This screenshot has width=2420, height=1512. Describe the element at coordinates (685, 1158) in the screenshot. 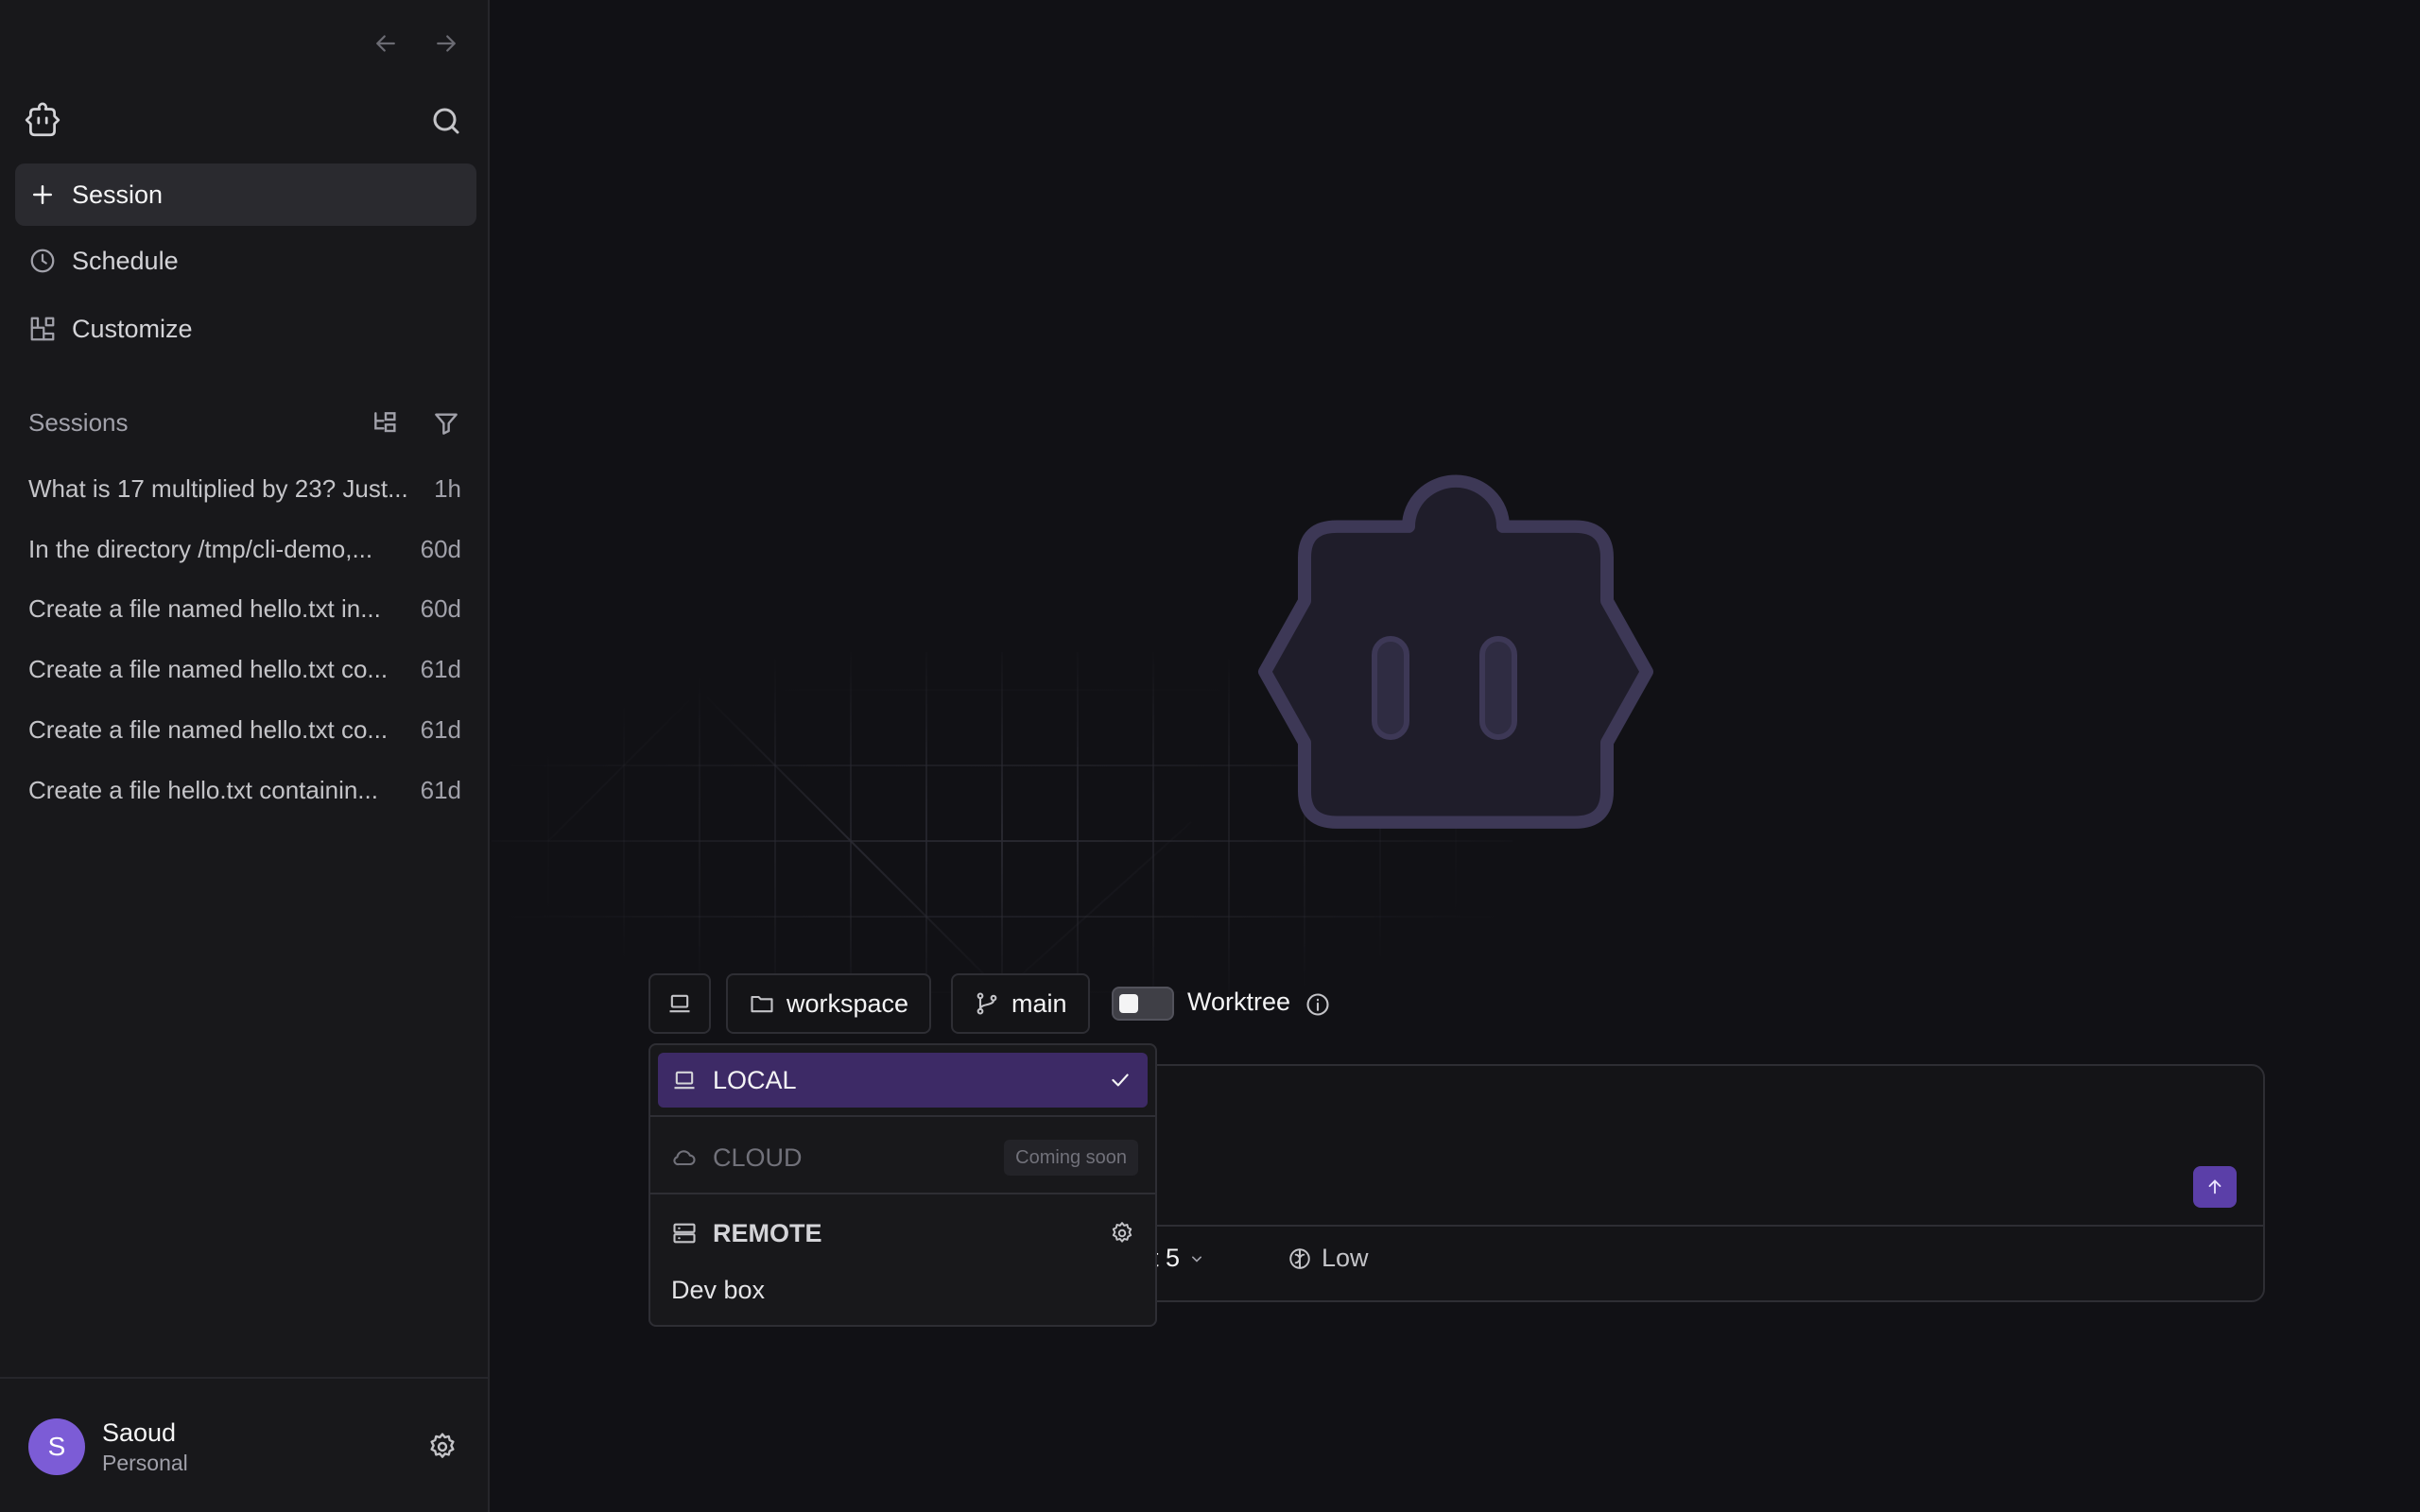

I see `cloud-icon` at that location.